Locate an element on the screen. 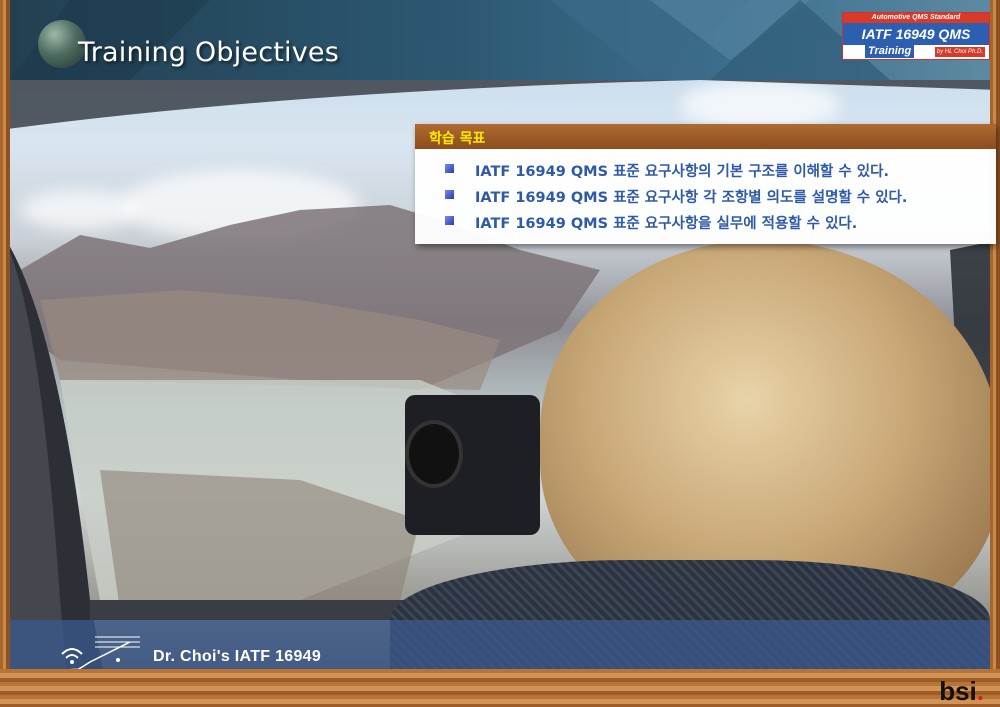 This screenshot has height=707, width=1000. logo-training: Training is located at coordinates (890, 51).